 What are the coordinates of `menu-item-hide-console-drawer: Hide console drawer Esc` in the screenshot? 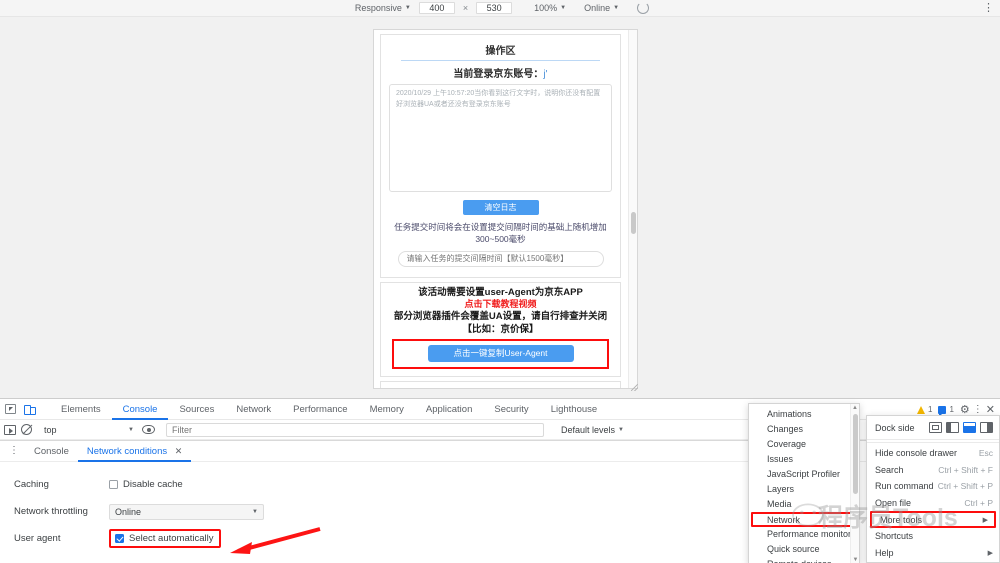 It's located at (933, 453).